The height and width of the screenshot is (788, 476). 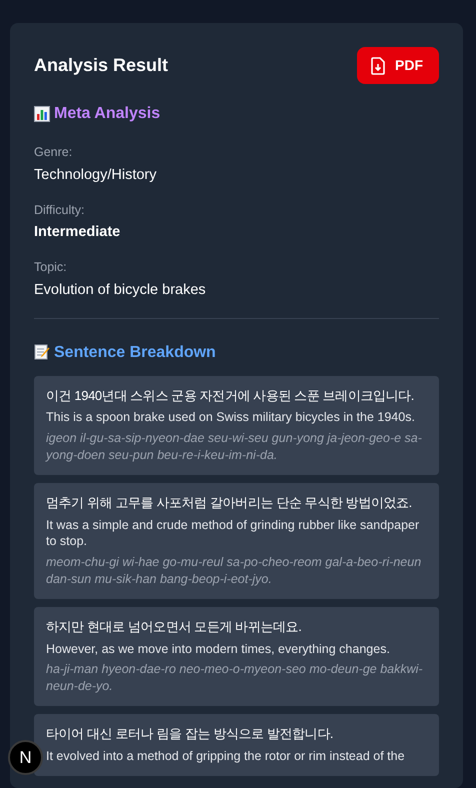 What do you see at coordinates (235, 678) in the screenshot?
I see `romanization: ha-ji-man hyeon-dae-ro neo-meo-o-myeon-seo mo-deun-ge bakkwi-neun-de-yo.` at bounding box center [235, 678].